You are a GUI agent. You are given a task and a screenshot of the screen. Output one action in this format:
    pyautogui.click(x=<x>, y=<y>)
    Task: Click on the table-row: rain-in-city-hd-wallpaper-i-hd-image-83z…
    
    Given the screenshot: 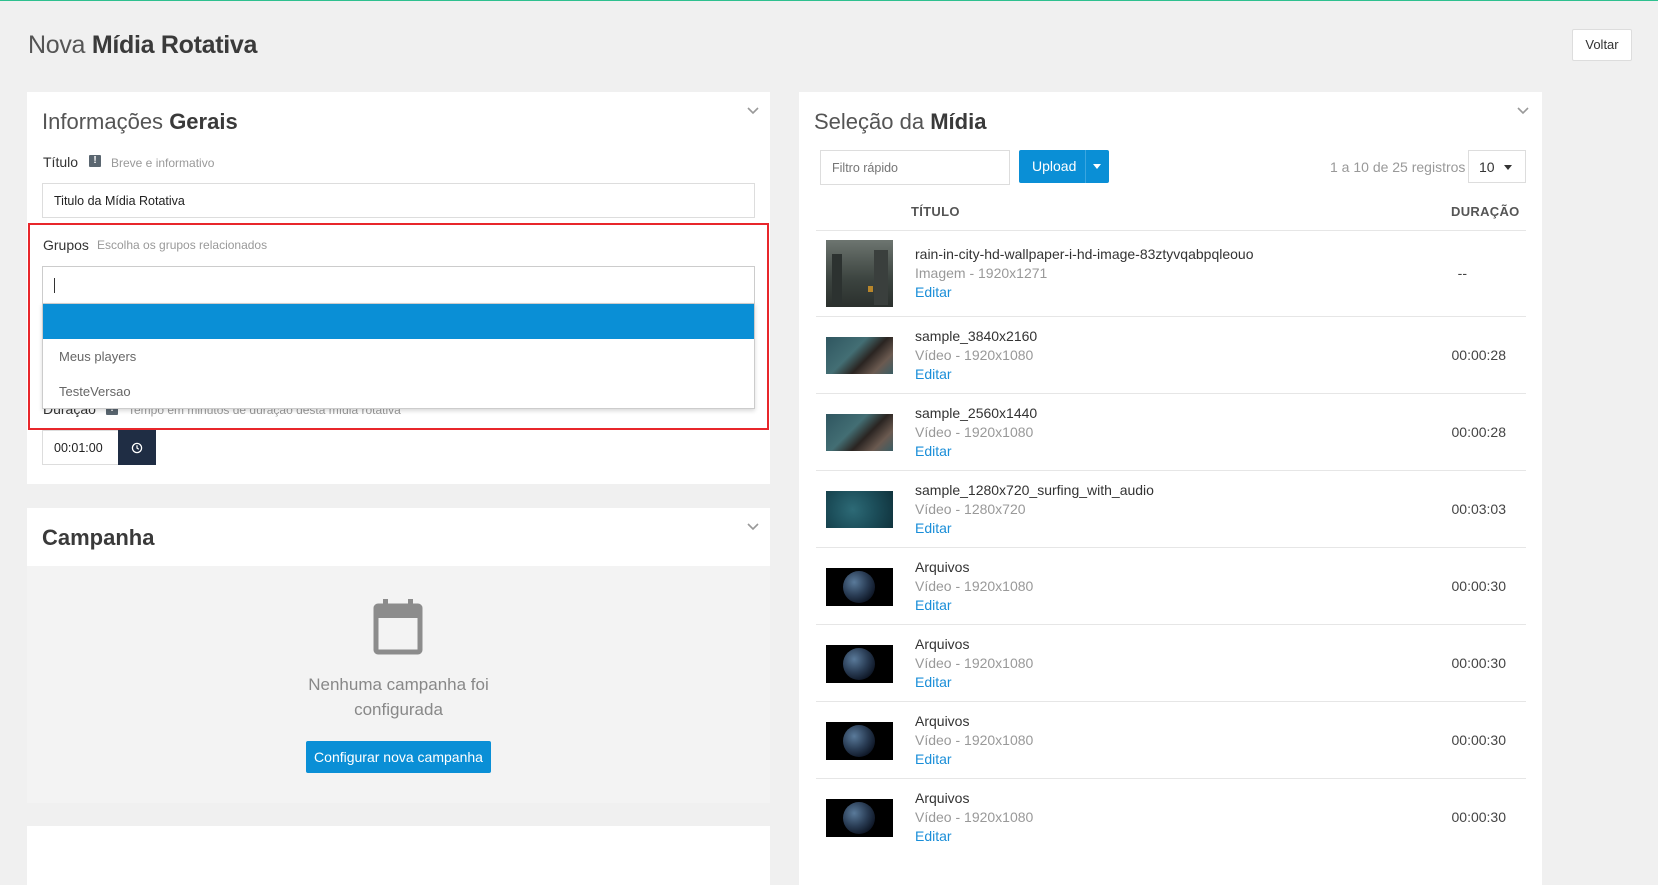 What is the action you would take?
    pyautogui.click(x=1171, y=273)
    